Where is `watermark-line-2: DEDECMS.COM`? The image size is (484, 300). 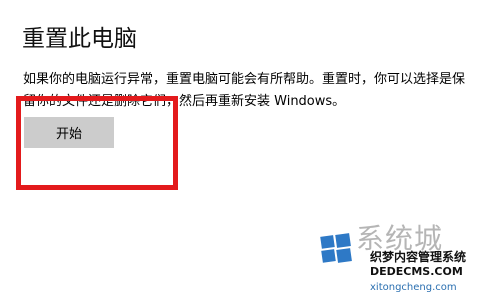
watermark-line-2: DEDECMS.COM is located at coordinates (416, 271).